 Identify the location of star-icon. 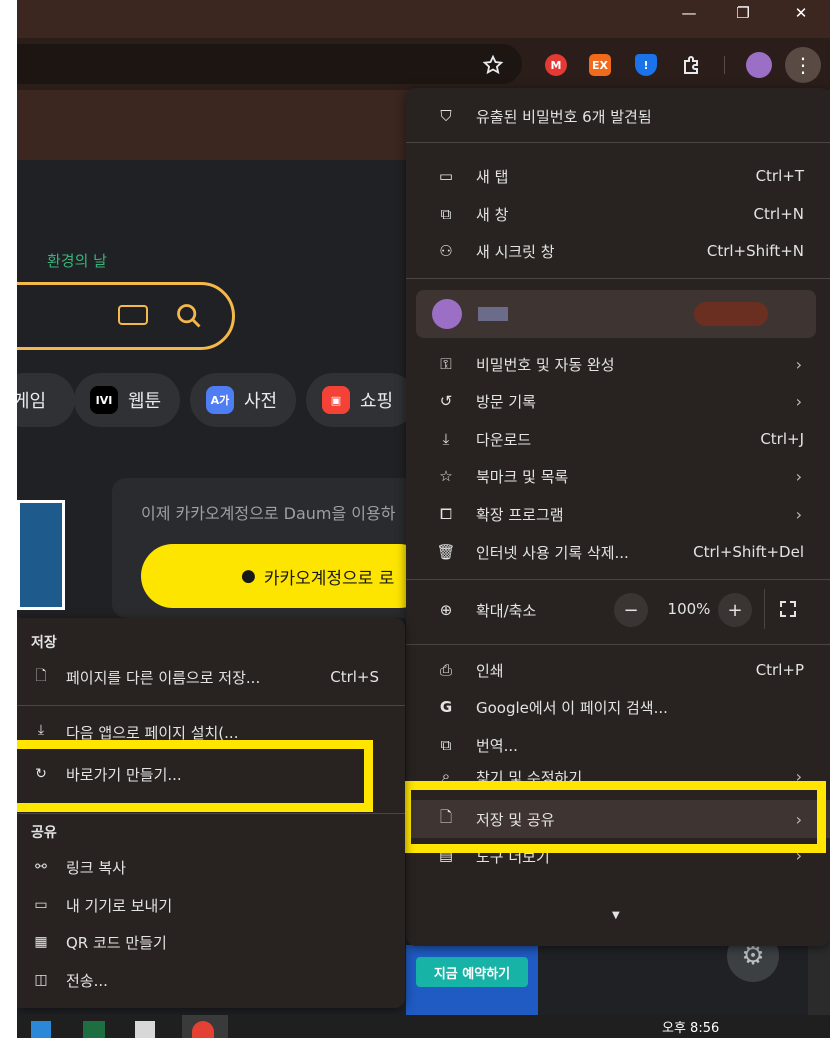
(493, 65).